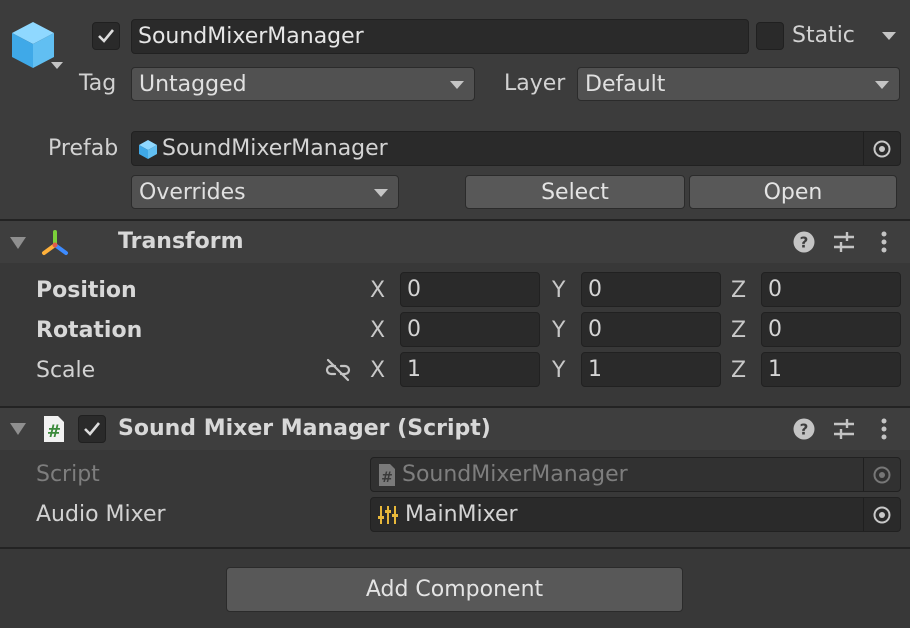 This screenshot has height=628, width=910. What do you see at coordinates (303, 84) in the screenshot?
I see `tag-dropdown: Untagged` at bounding box center [303, 84].